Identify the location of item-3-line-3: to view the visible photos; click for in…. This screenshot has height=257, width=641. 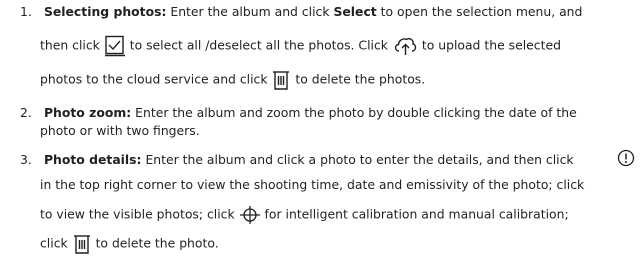
(294, 215).